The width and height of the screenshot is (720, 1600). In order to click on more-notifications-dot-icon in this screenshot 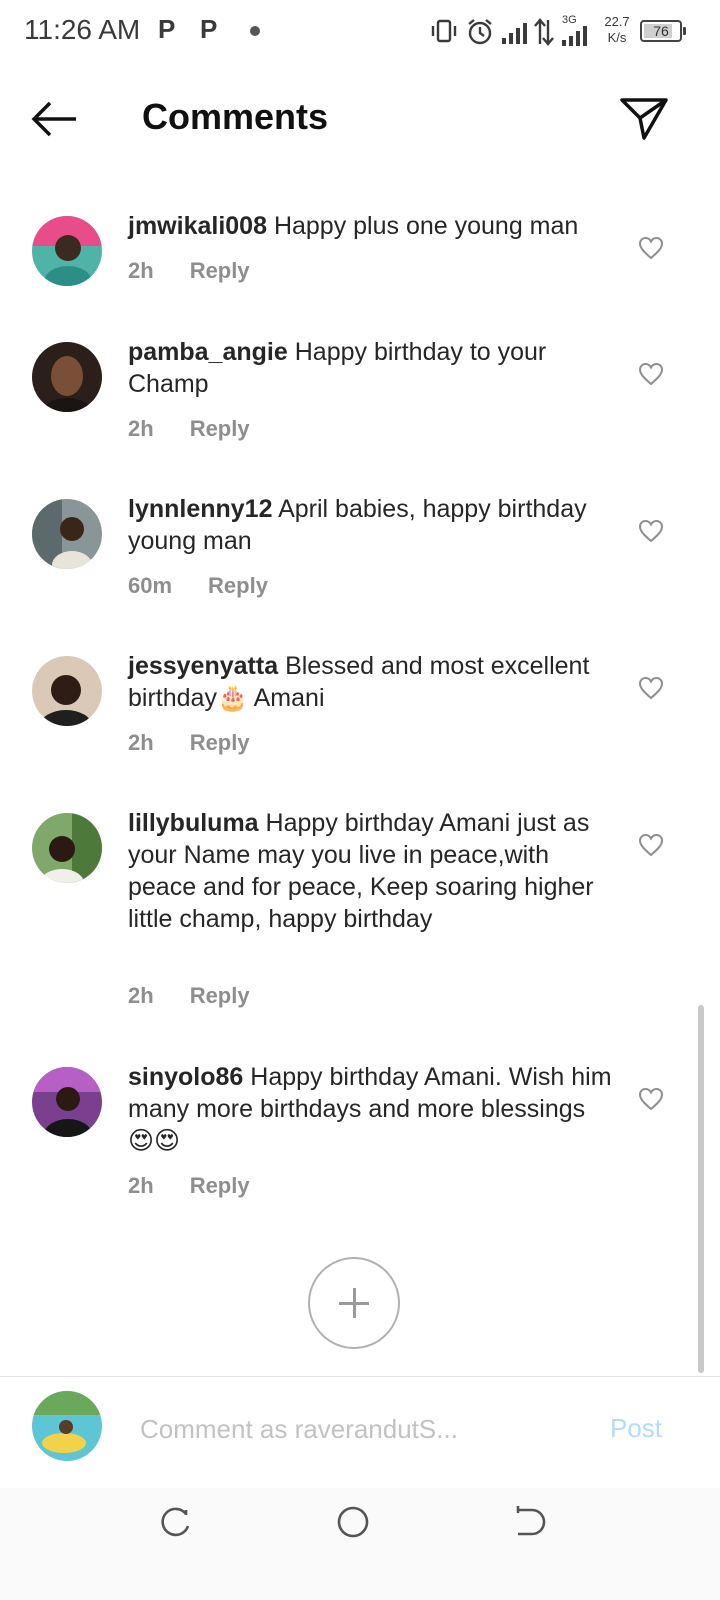, I will do `click(255, 31)`.